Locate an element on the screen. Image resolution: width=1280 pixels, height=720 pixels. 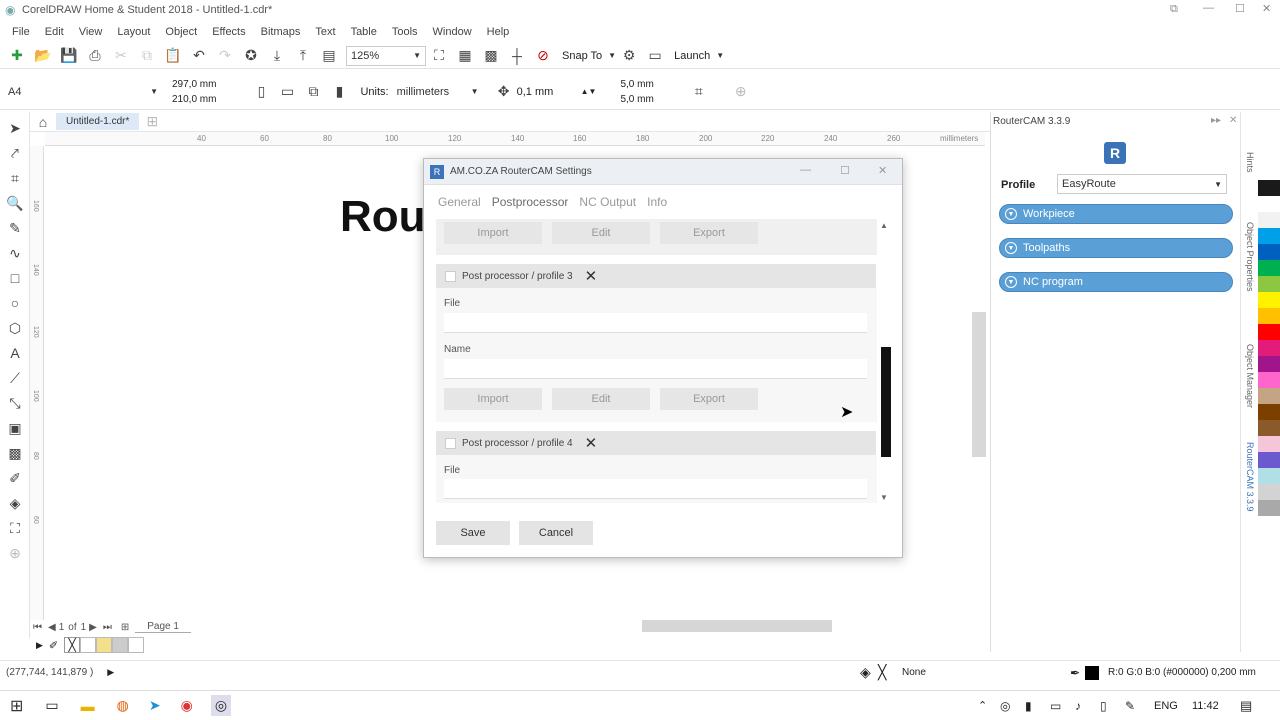
docker-tab-routercam: RouterCAM 3.3.9 is located at coordinates (1250, 477).